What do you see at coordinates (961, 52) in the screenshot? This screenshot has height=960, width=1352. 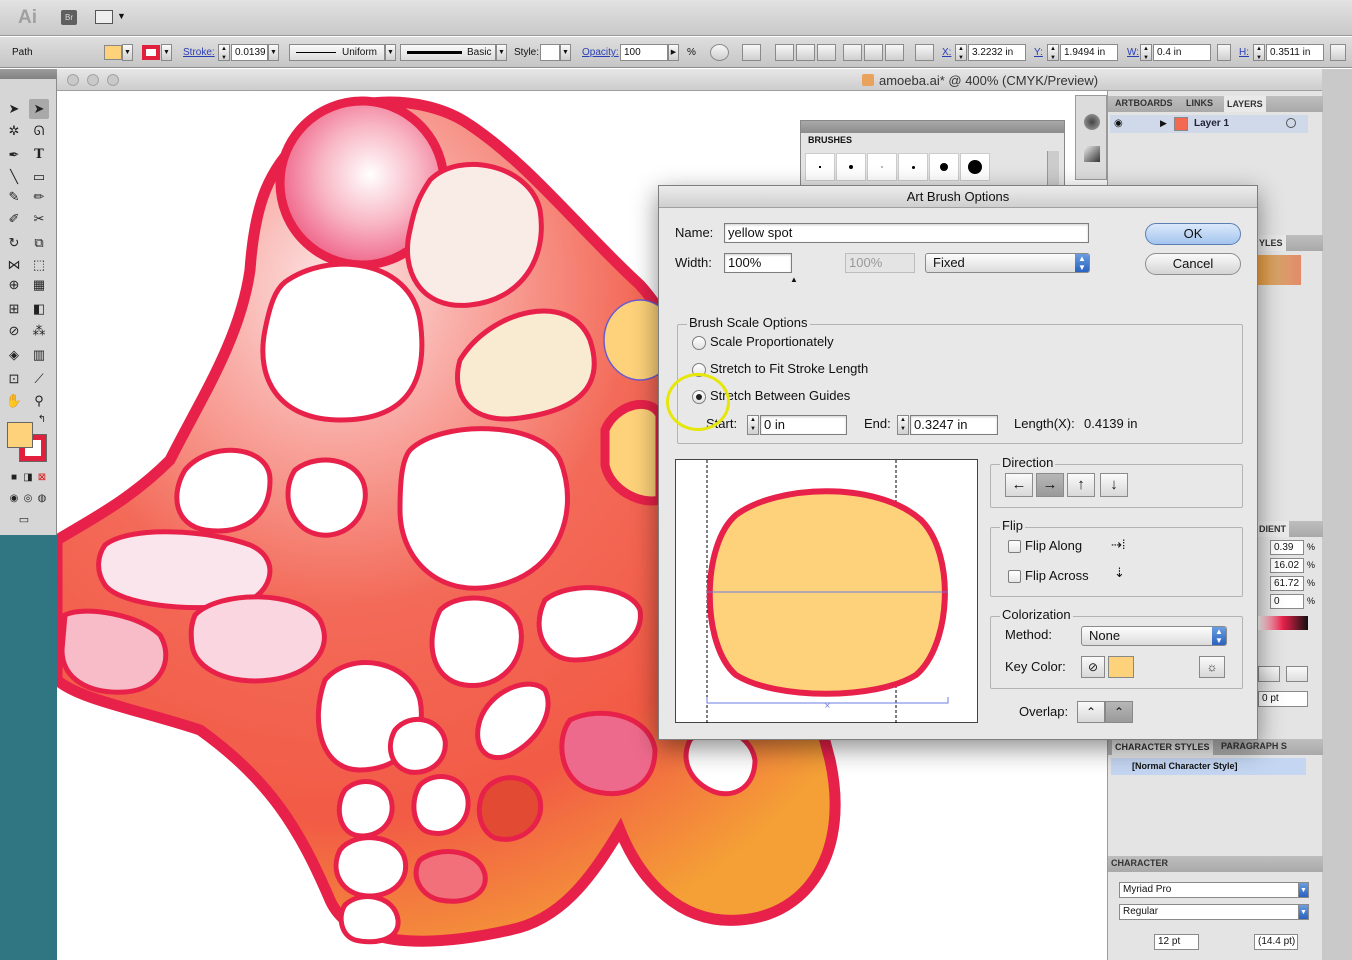 I see `x-stepper: ▲ ▼` at bounding box center [961, 52].